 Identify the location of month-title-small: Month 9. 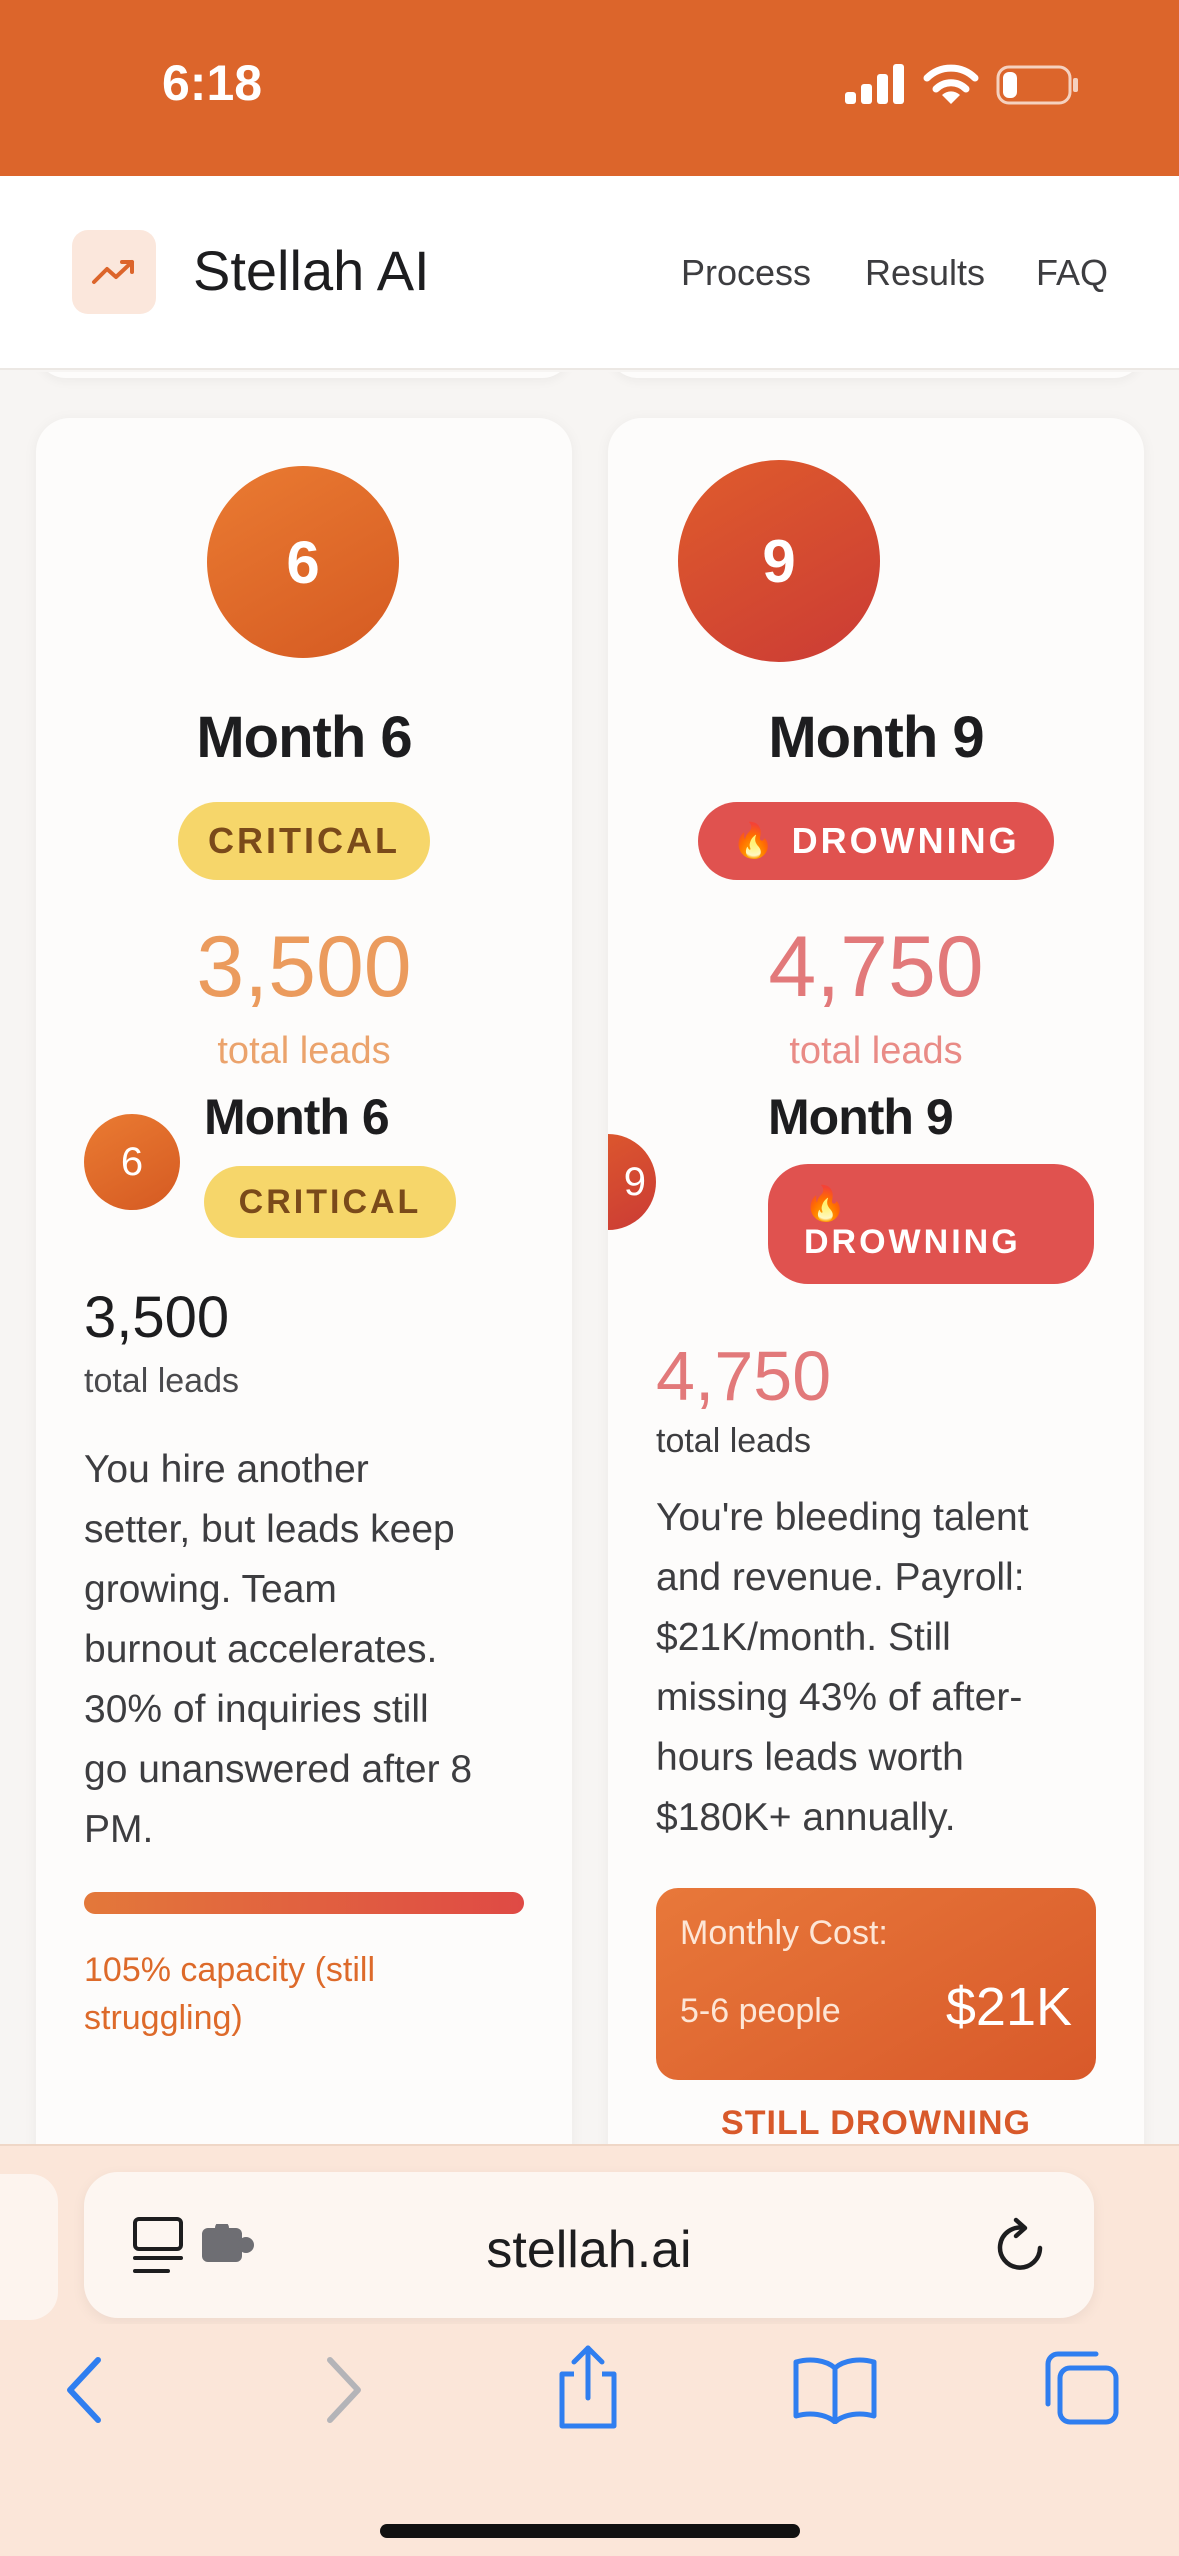
(861, 1117).